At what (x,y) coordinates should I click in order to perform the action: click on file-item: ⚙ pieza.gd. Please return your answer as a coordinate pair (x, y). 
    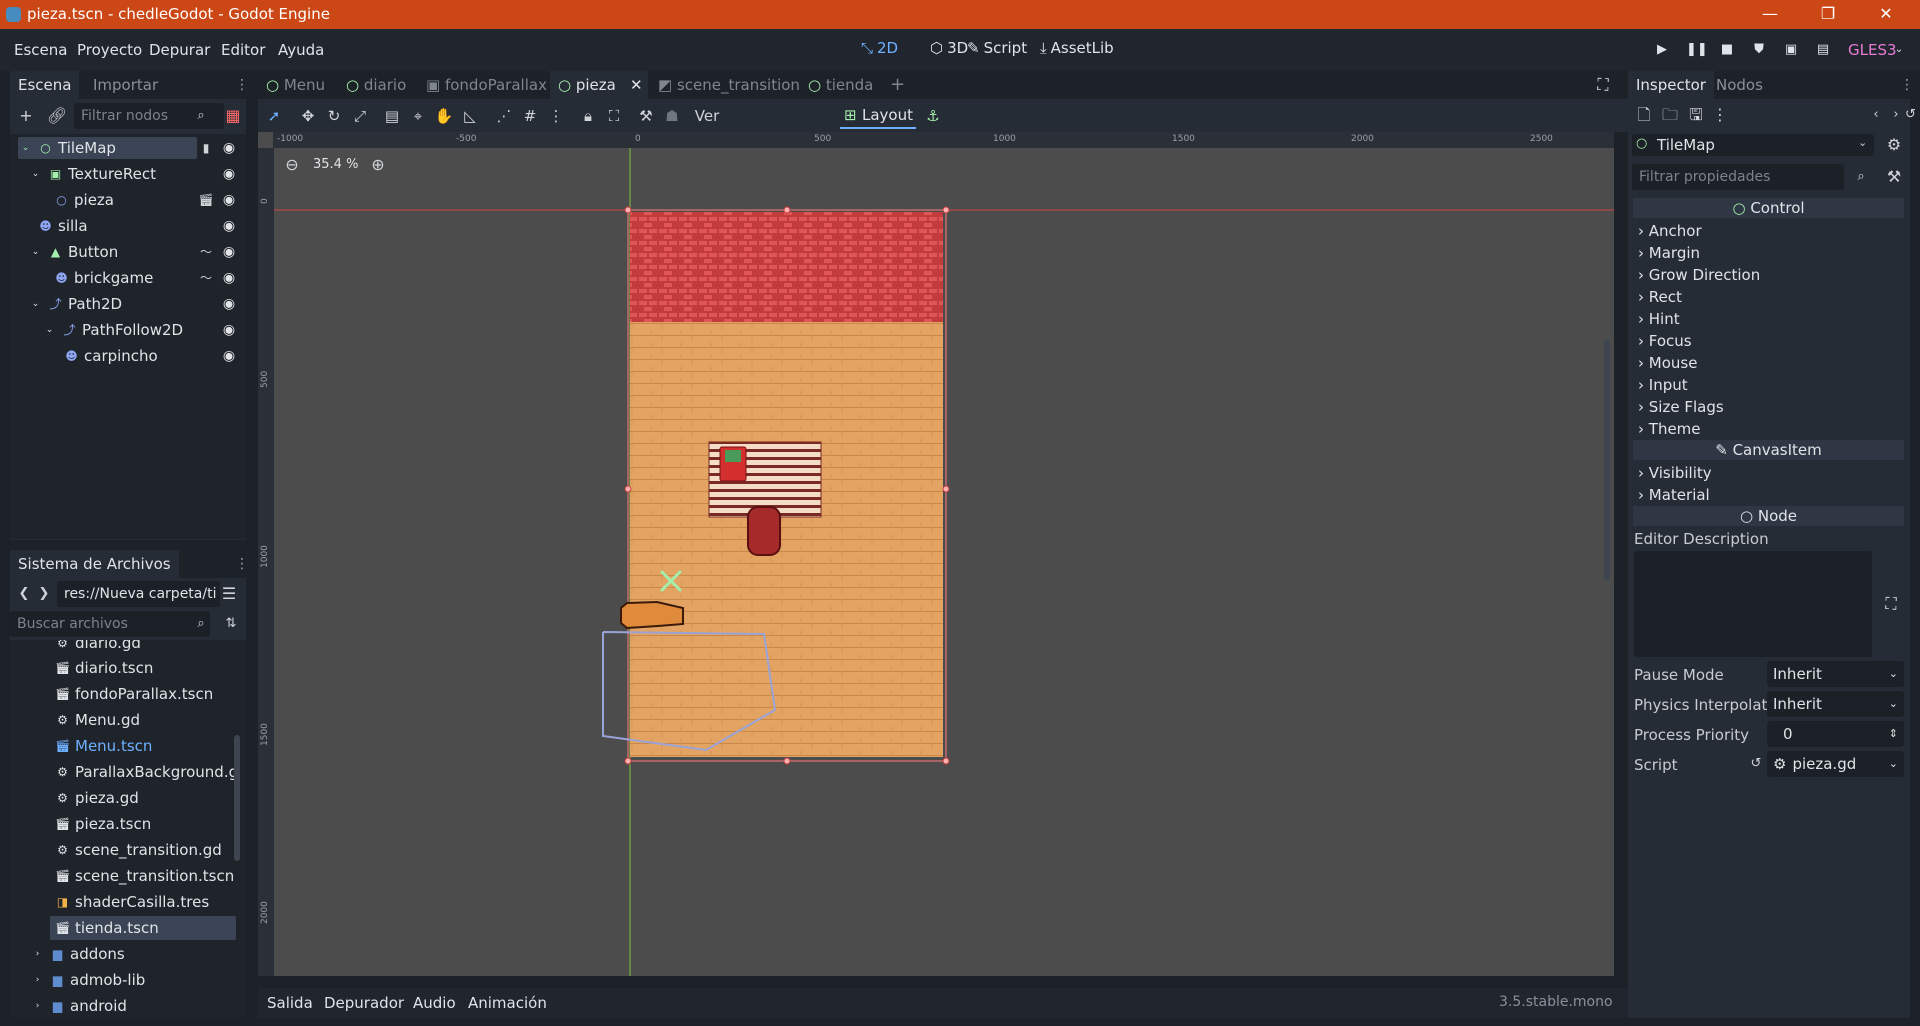
    Looking at the image, I should click on (97, 798).